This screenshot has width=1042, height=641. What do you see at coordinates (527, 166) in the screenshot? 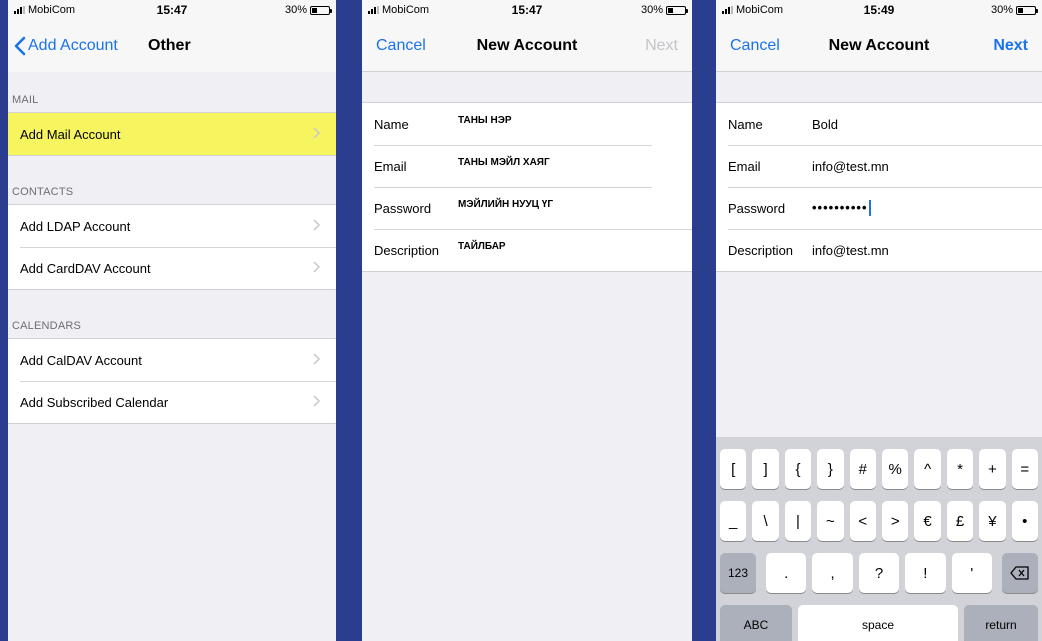
I see `email-field: Email ТАНЫ МЭЙЛ ХАЯГ` at bounding box center [527, 166].